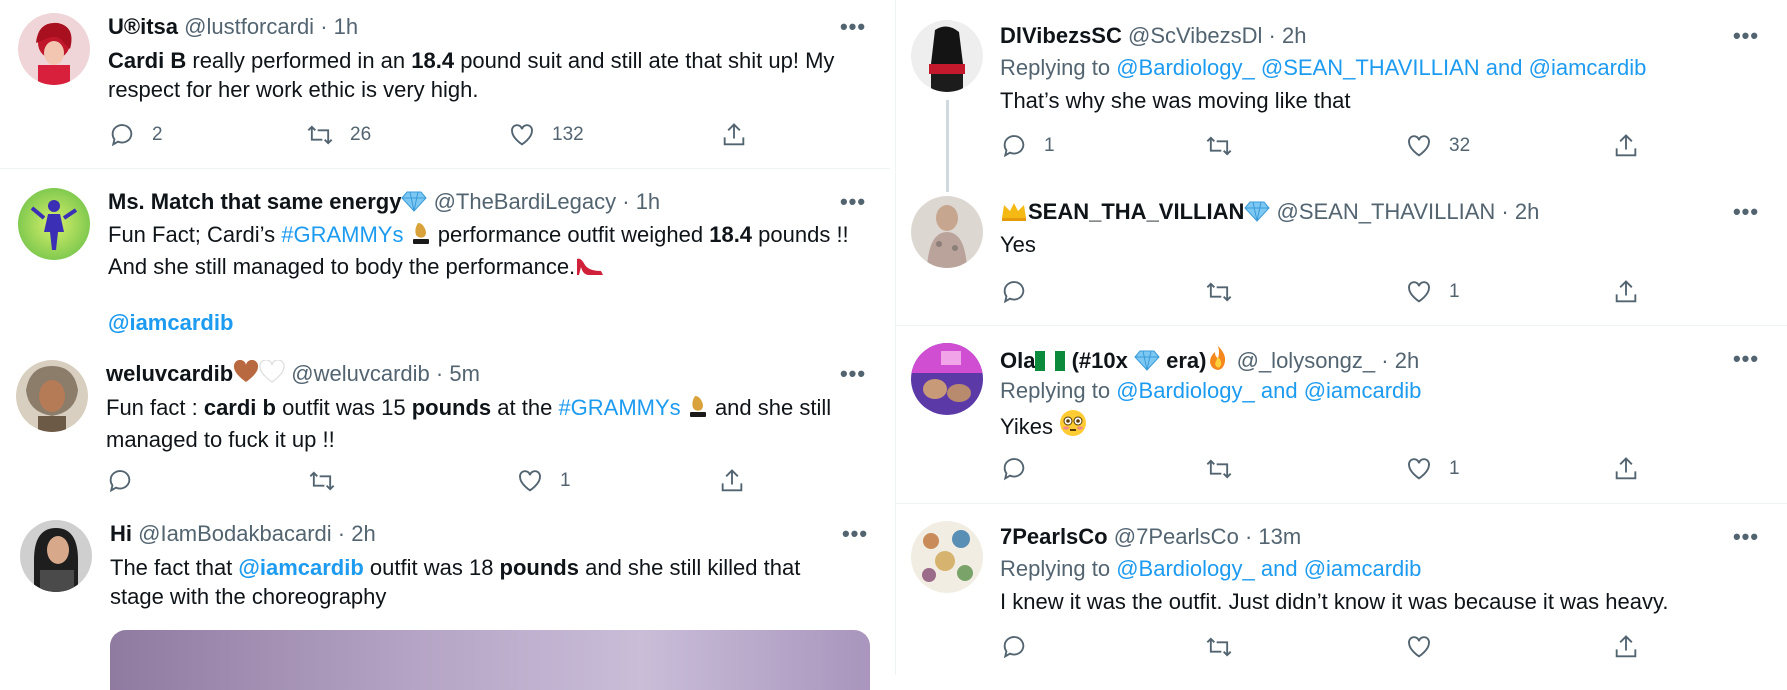 The width and height of the screenshot is (1787, 690). What do you see at coordinates (546, 135) in the screenshot?
I see `like-button: 132` at bounding box center [546, 135].